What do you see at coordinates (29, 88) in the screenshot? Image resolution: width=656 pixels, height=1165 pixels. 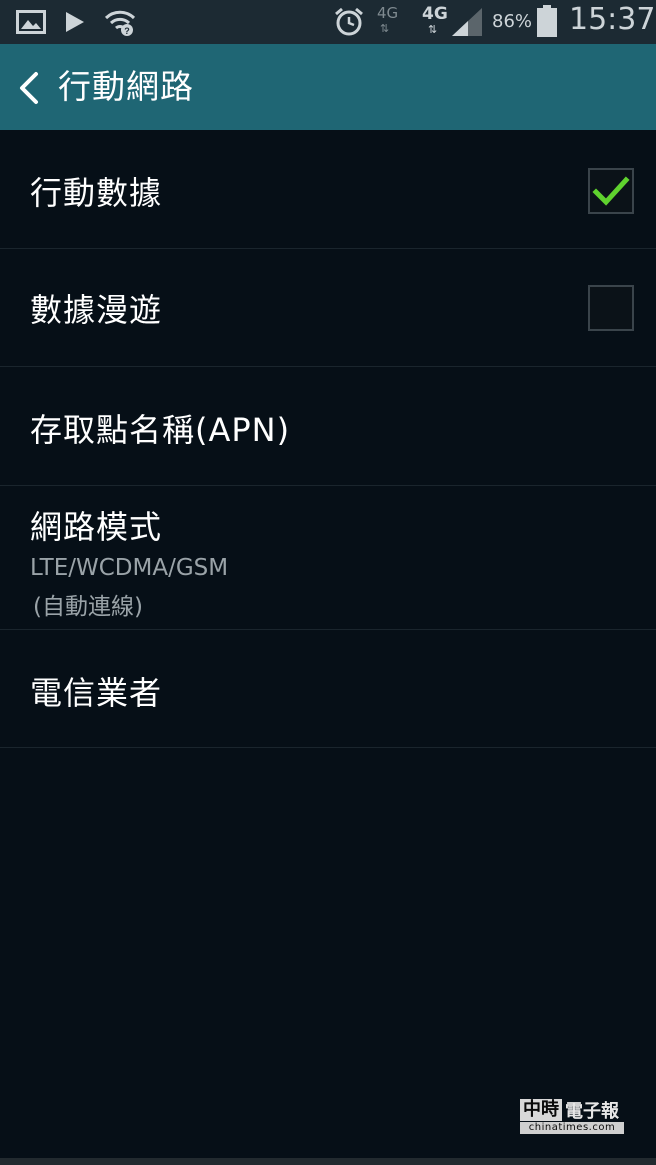 I see `chevron-left-icon` at bounding box center [29, 88].